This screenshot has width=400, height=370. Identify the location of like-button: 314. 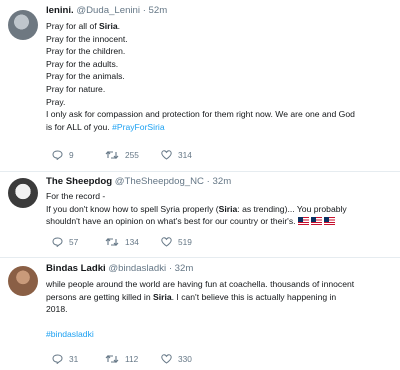
(176, 155).